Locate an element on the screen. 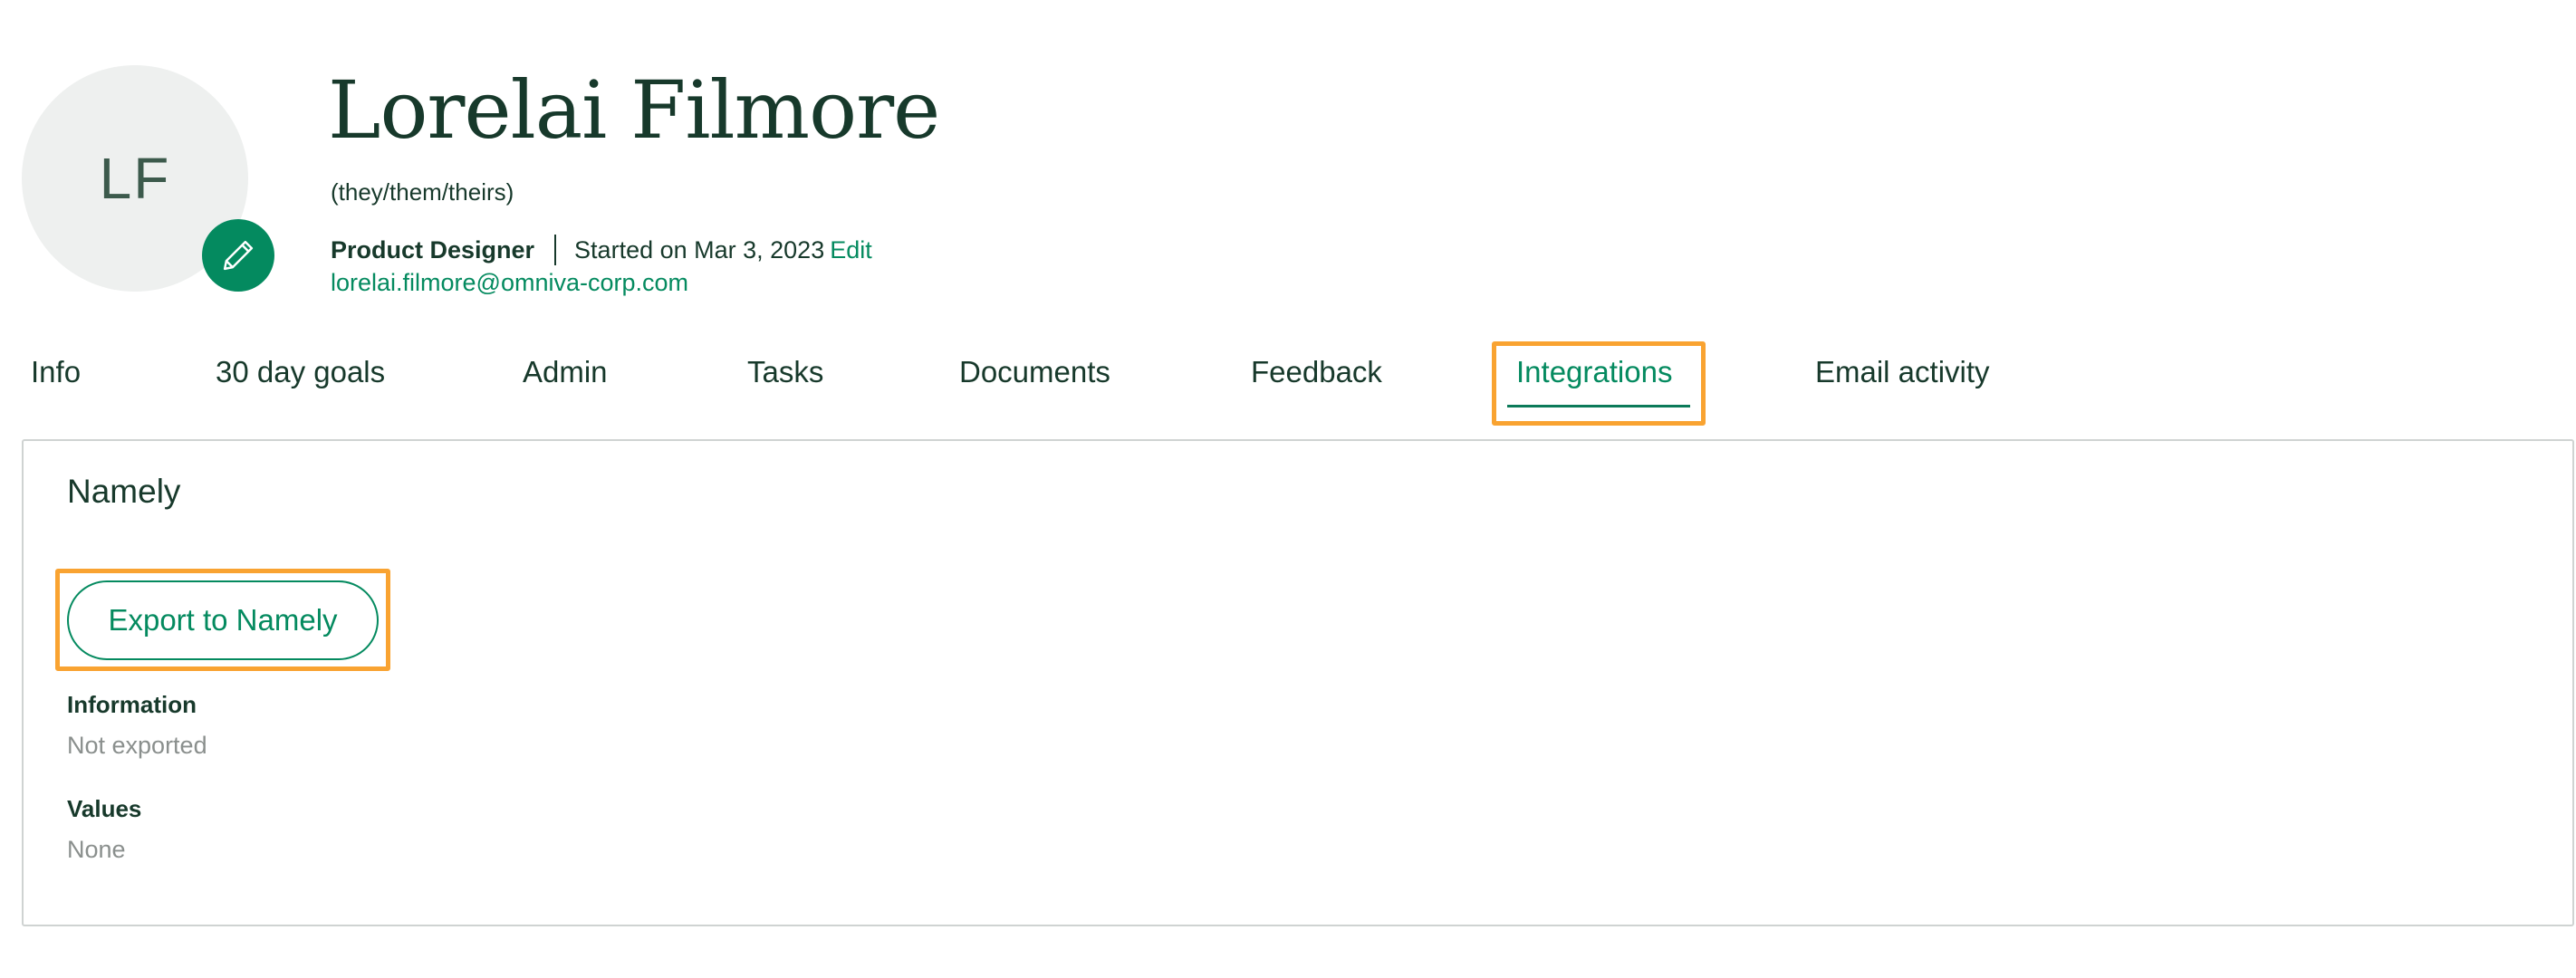 Image resolution: width=2576 pixels, height=978 pixels. start-date: Started on Mar 3, 2023 is located at coordinates (699, 249).